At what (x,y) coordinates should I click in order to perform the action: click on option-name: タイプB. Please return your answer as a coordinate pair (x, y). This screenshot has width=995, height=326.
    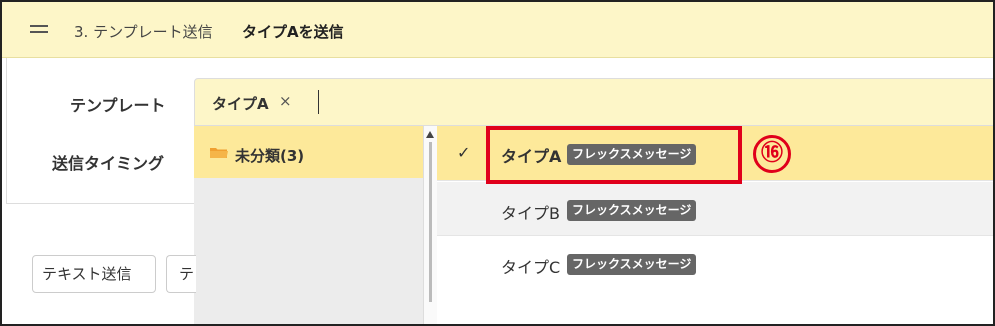
    Looking at the image, I should click on (530, 213).